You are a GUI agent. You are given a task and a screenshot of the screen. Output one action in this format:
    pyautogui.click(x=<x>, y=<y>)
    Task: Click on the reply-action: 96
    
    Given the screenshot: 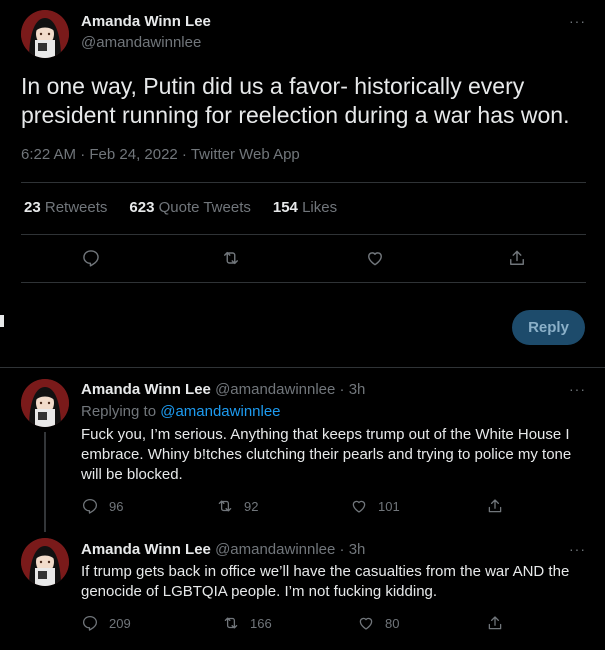 What is the action you would take?
    pyautogui.click(x=102, y=506)
    